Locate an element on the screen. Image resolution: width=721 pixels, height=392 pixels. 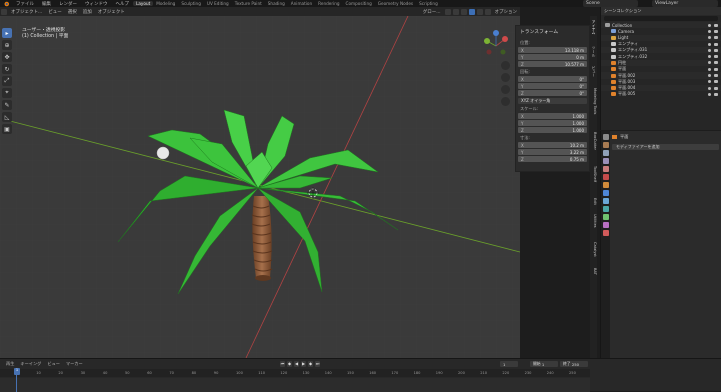
sidebar-tab-edit: Edit is located at coordinates (593, 201).